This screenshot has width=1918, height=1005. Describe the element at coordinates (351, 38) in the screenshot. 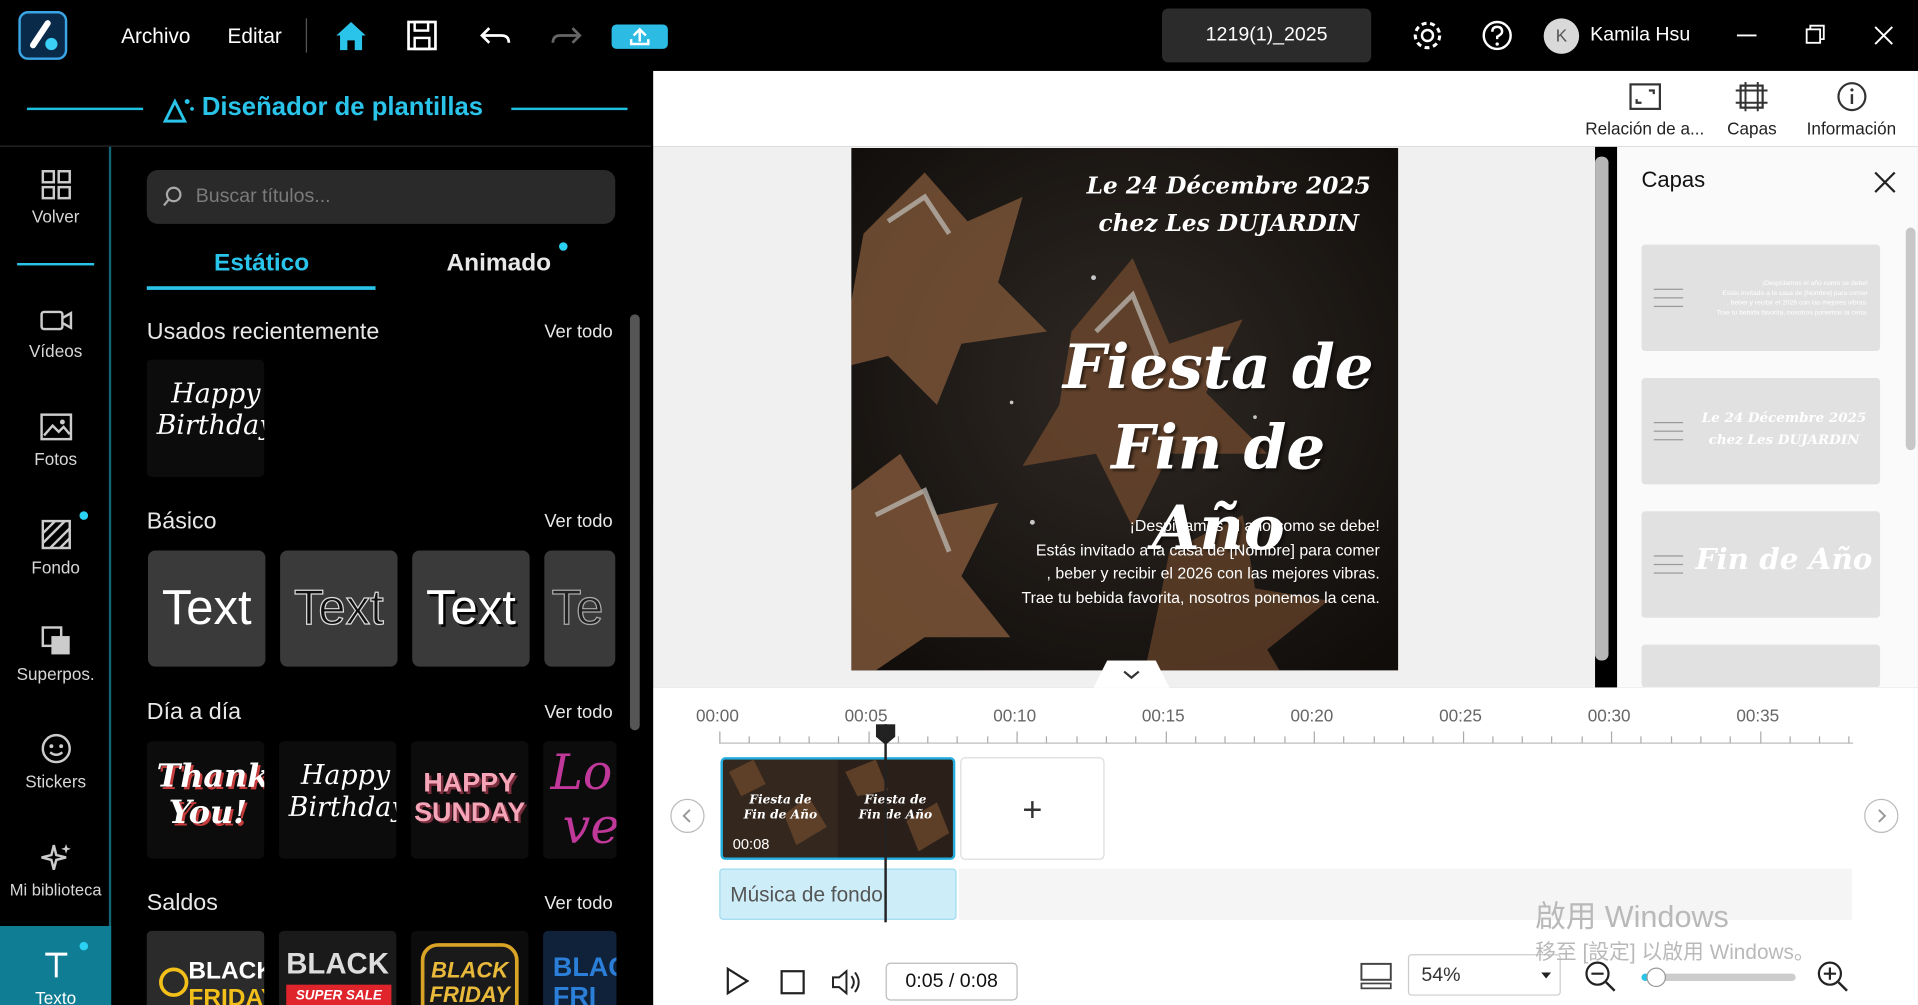

I see `home-icon` at that location.